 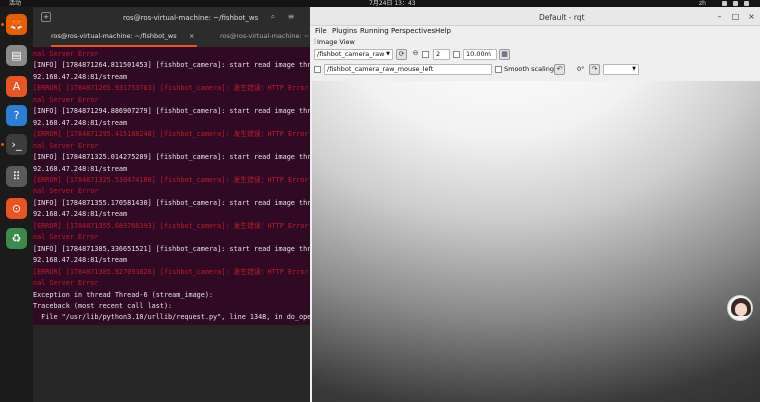 What do you see at coordinates (581, 69) in the screenshot?
I see `rotation-value: 0°` at bounding box center [581, 69].